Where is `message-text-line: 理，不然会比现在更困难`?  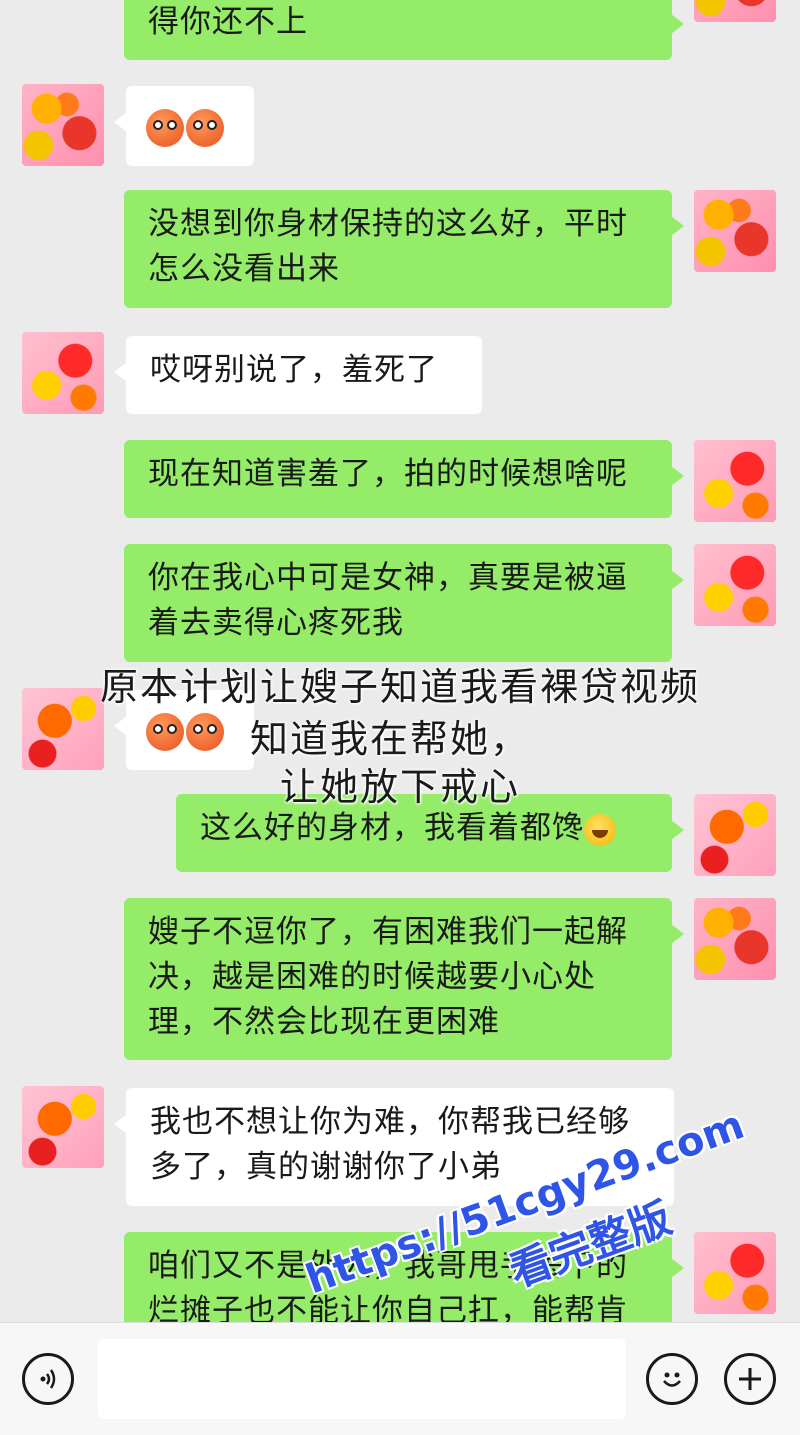
message-text-line: 理，不然会比现在更困难 is located at coordinates (324, 1022).